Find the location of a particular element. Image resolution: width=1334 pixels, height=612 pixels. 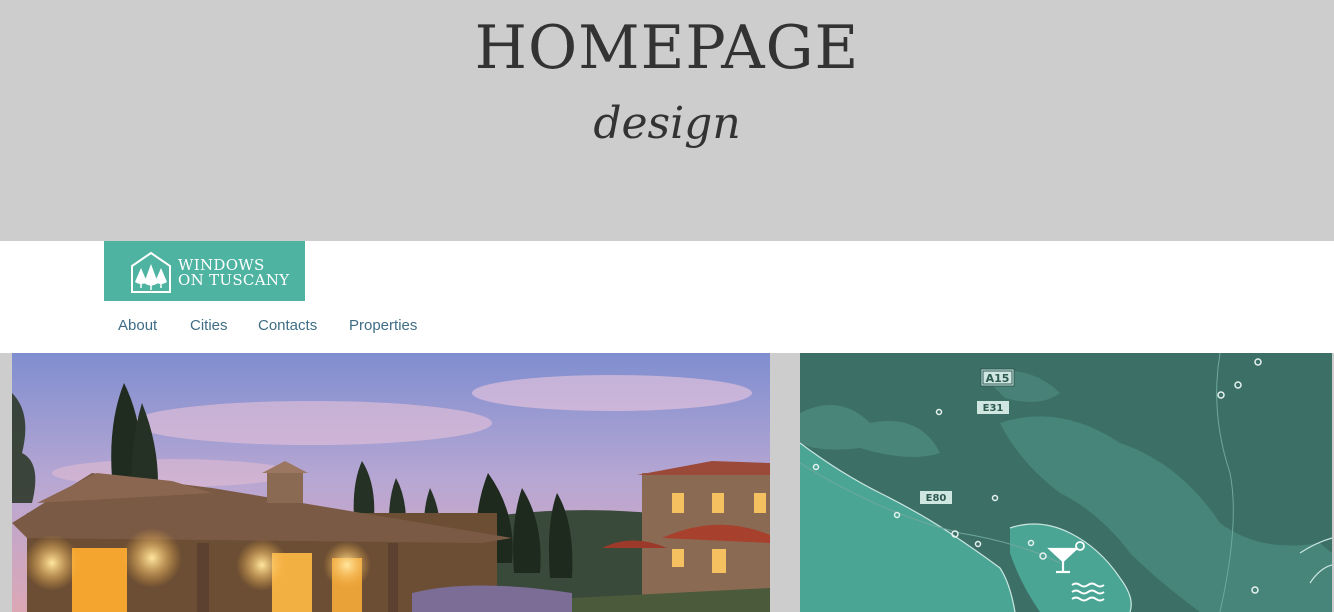

house-trees-icon is located at coordinates (151, 272).